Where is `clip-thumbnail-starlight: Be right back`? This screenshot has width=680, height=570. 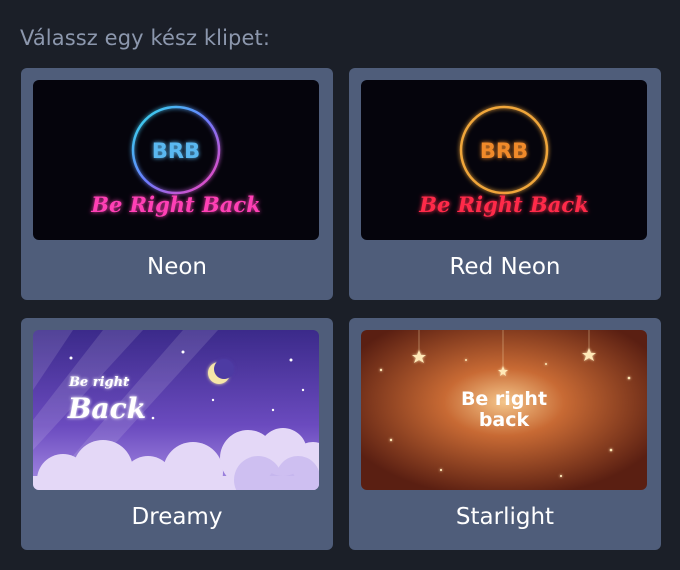
clip-thumbnail-starlight: Be right back is located at coordinates (504, 410).